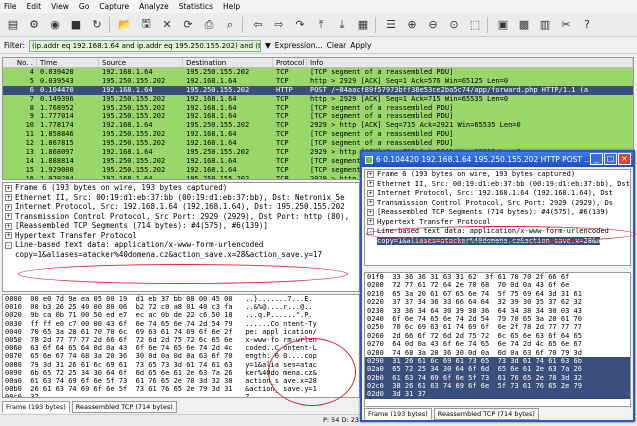 The image size is (637, 426). What do you see at coordinates (97, 25) in the screenshot?
I see `restart-capture-icon: ↻` at bounding box center [97, 25].